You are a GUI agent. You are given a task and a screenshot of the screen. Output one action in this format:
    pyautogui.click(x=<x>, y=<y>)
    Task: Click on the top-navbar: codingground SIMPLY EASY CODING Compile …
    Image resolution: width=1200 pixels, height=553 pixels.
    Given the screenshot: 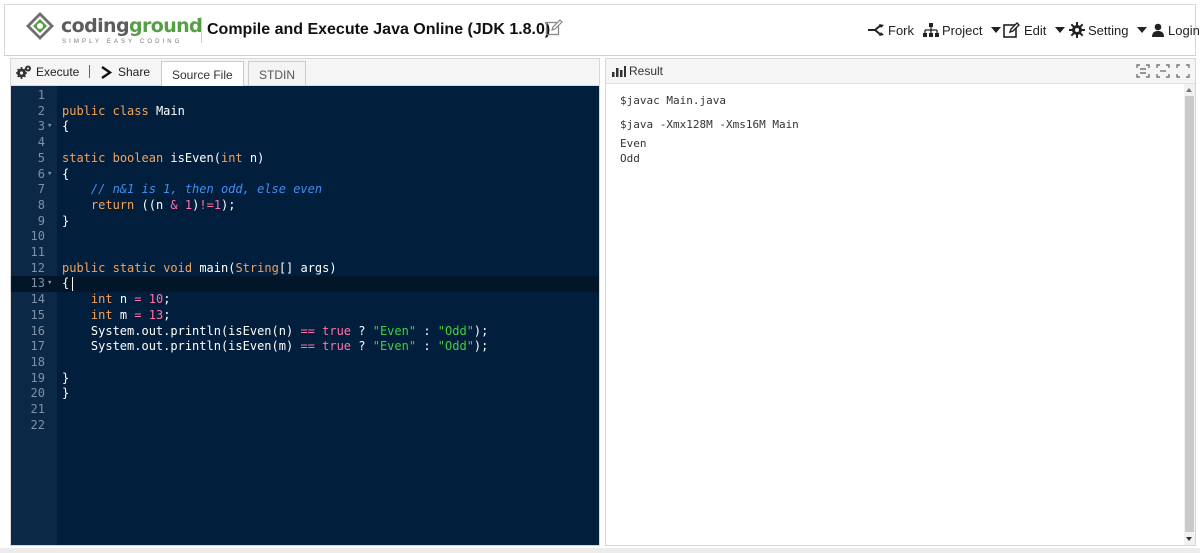 What is the action you would take?
    pyautogui.click(x=602, y=30)
    